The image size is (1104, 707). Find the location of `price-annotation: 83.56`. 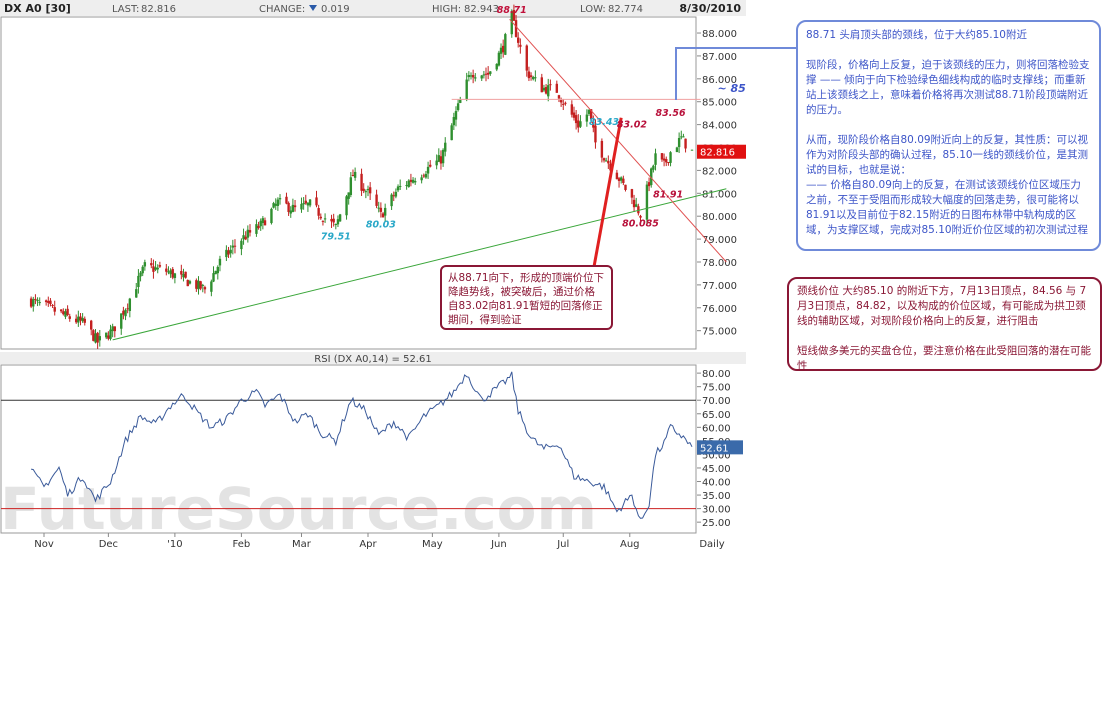

price-annotation: 83.56 is located at coordinates (671, 113).